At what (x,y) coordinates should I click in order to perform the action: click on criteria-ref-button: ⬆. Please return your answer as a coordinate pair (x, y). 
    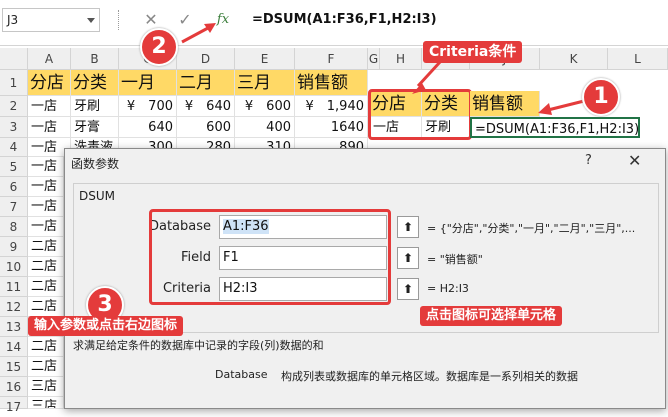
    Looking at the image, I should click on (408, 289).